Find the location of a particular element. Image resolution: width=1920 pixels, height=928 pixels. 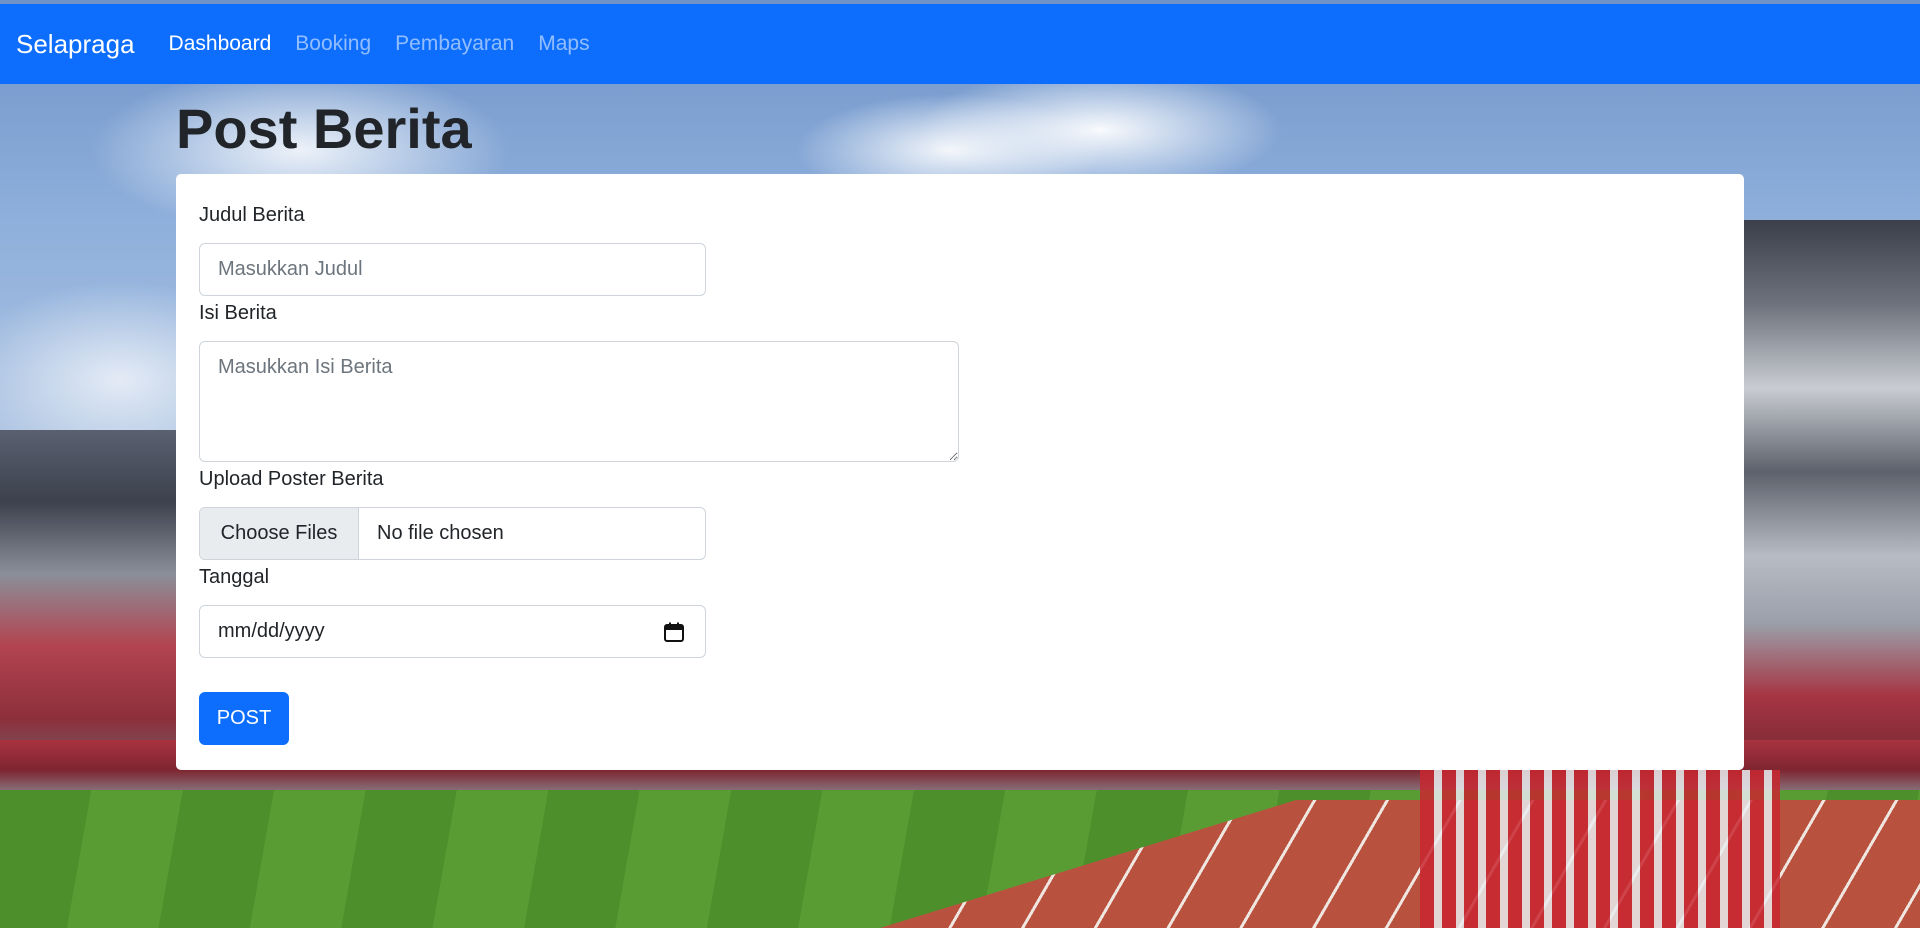

choose-files-button: Choose Files is located at coordinates (279, 533).